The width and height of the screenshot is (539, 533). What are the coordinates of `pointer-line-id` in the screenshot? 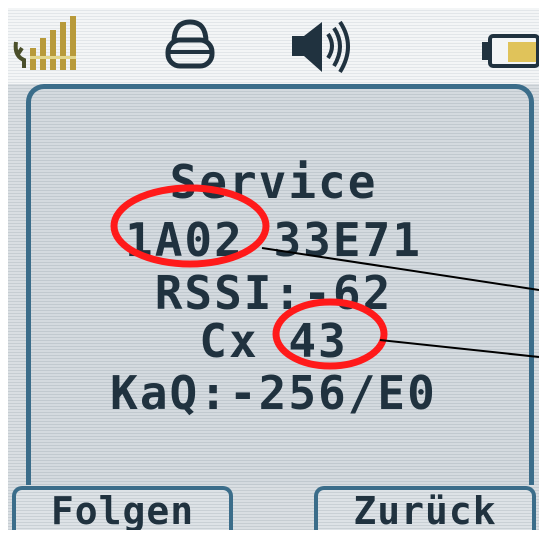 It's located at (400, 269).